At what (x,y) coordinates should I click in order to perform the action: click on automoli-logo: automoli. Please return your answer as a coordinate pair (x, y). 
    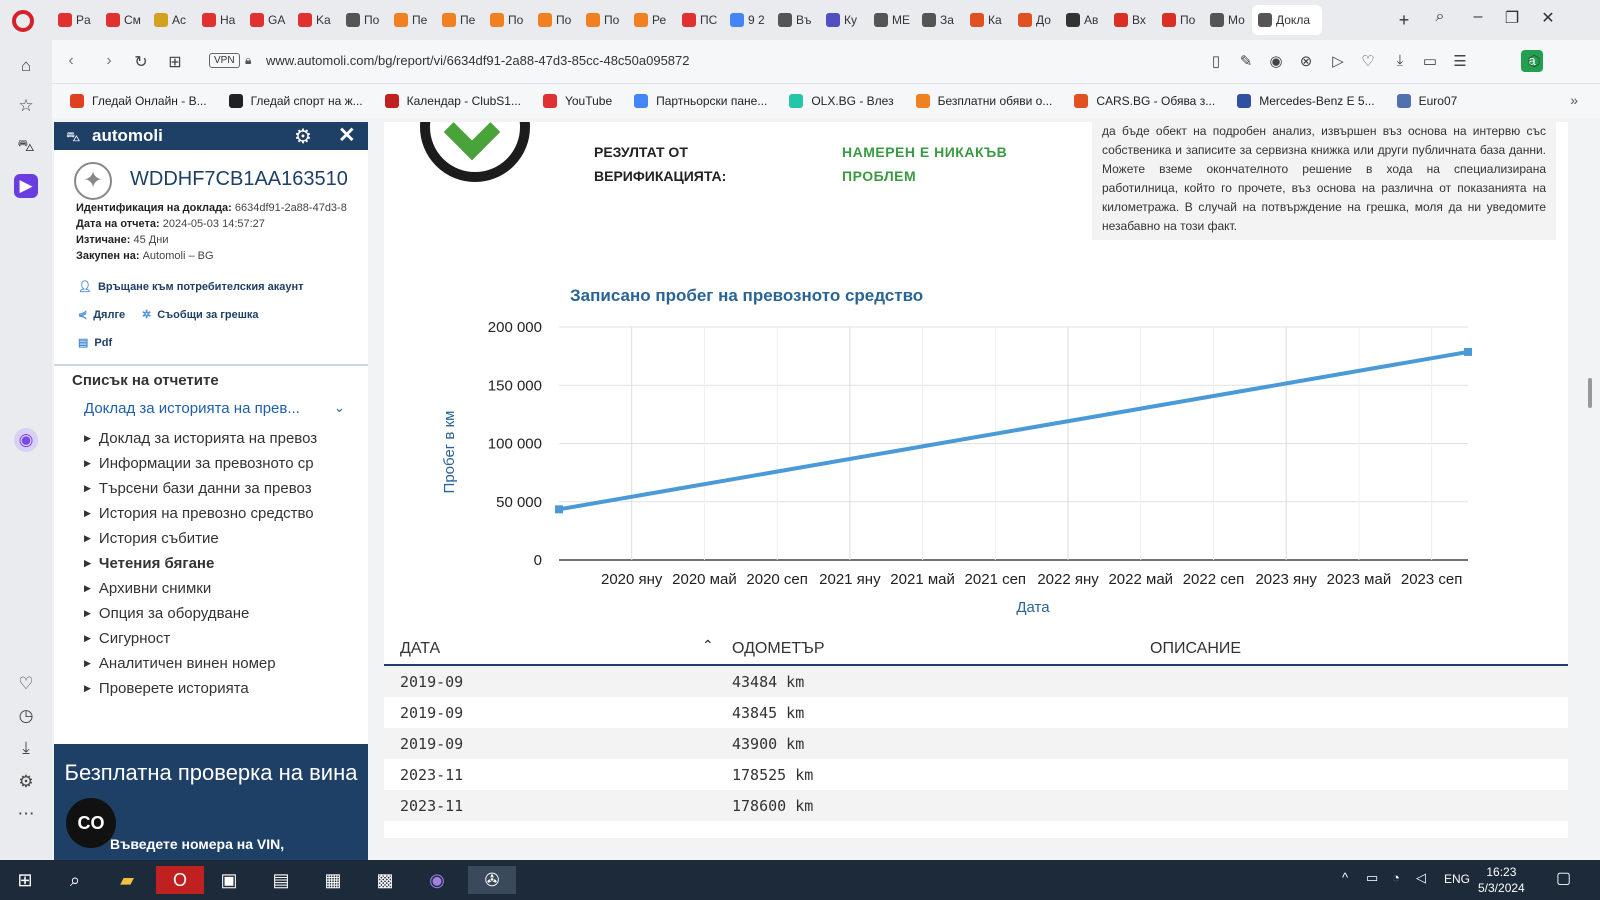
    Looking at the image, I should click on (127, 136).